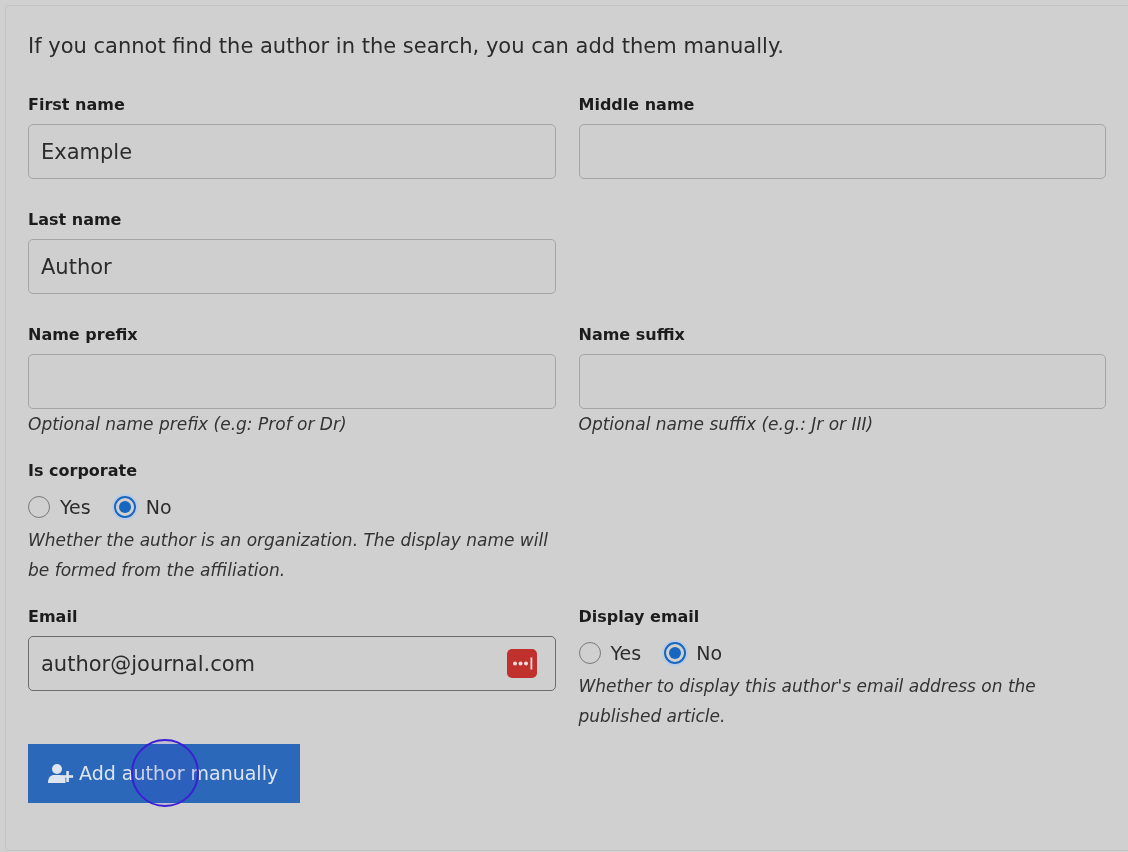 The width and height of the screenshot is (1128, 852). I want to click on field-label: Email, so click(53, 617).